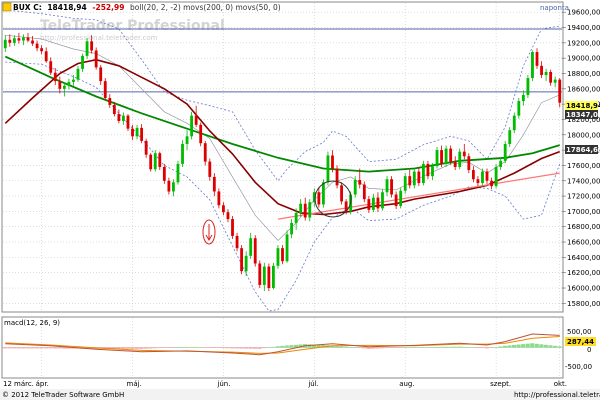  What do you see at coordinates (554, 8) in the screenshot?
I see `timeframe-label: naponta` at bounding box center [554, 8].